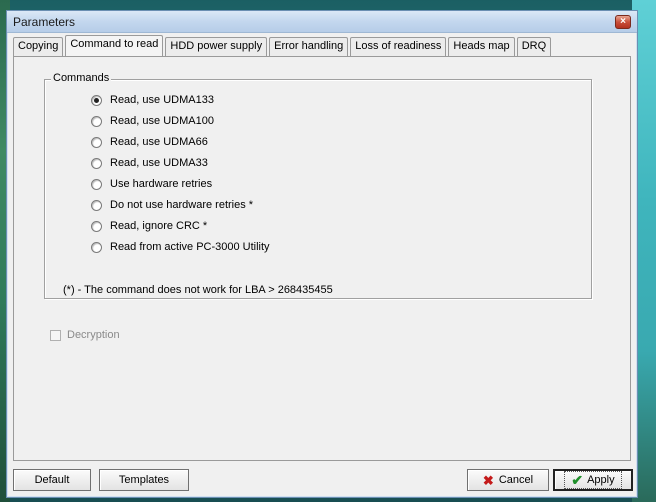  I want to click on radio-option: Read, use UDMA33, so click(149, 163).